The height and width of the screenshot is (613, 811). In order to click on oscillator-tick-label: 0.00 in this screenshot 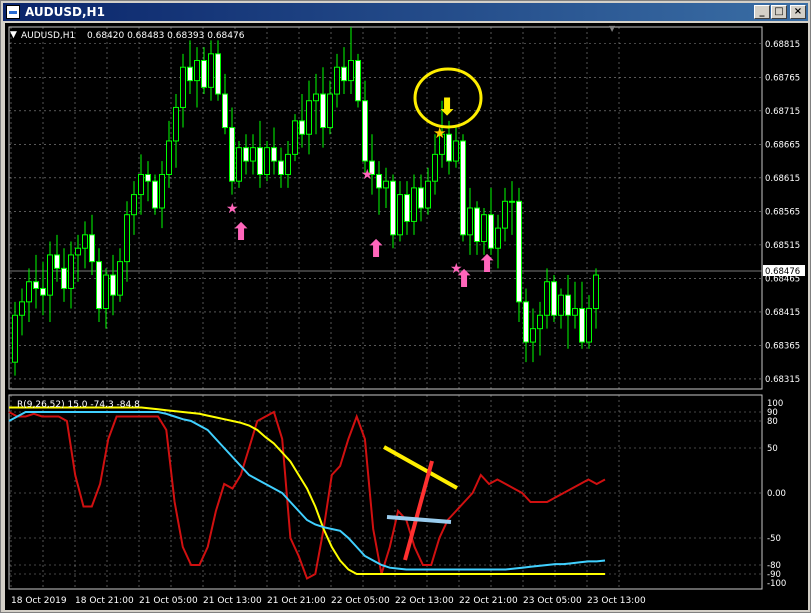, I will do `click(776, 494)`.